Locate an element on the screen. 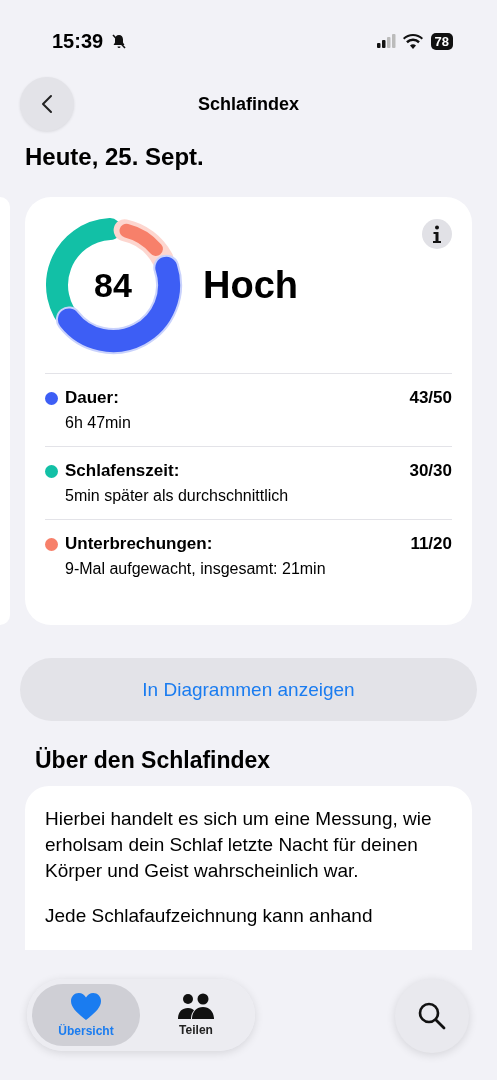  info-icon is located at coordinates (437, 234).